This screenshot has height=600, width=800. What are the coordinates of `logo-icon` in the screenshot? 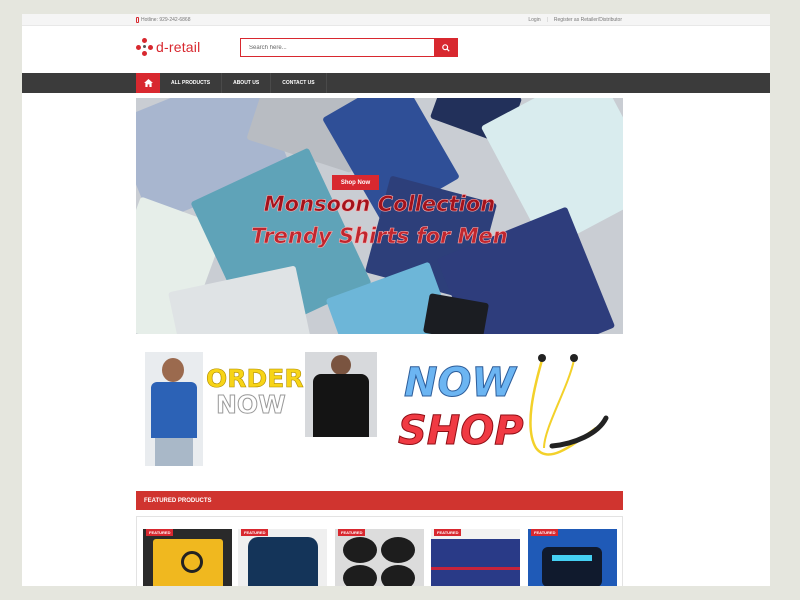 It's located at (145, 47).